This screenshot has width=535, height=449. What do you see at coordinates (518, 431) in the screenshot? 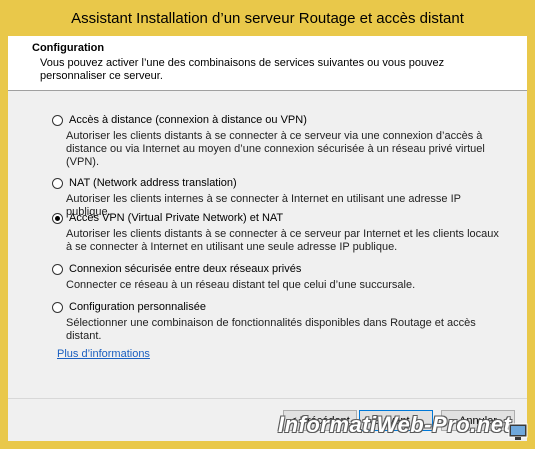
I see `watermark-logo-icon` at bounding box center [518, 431].